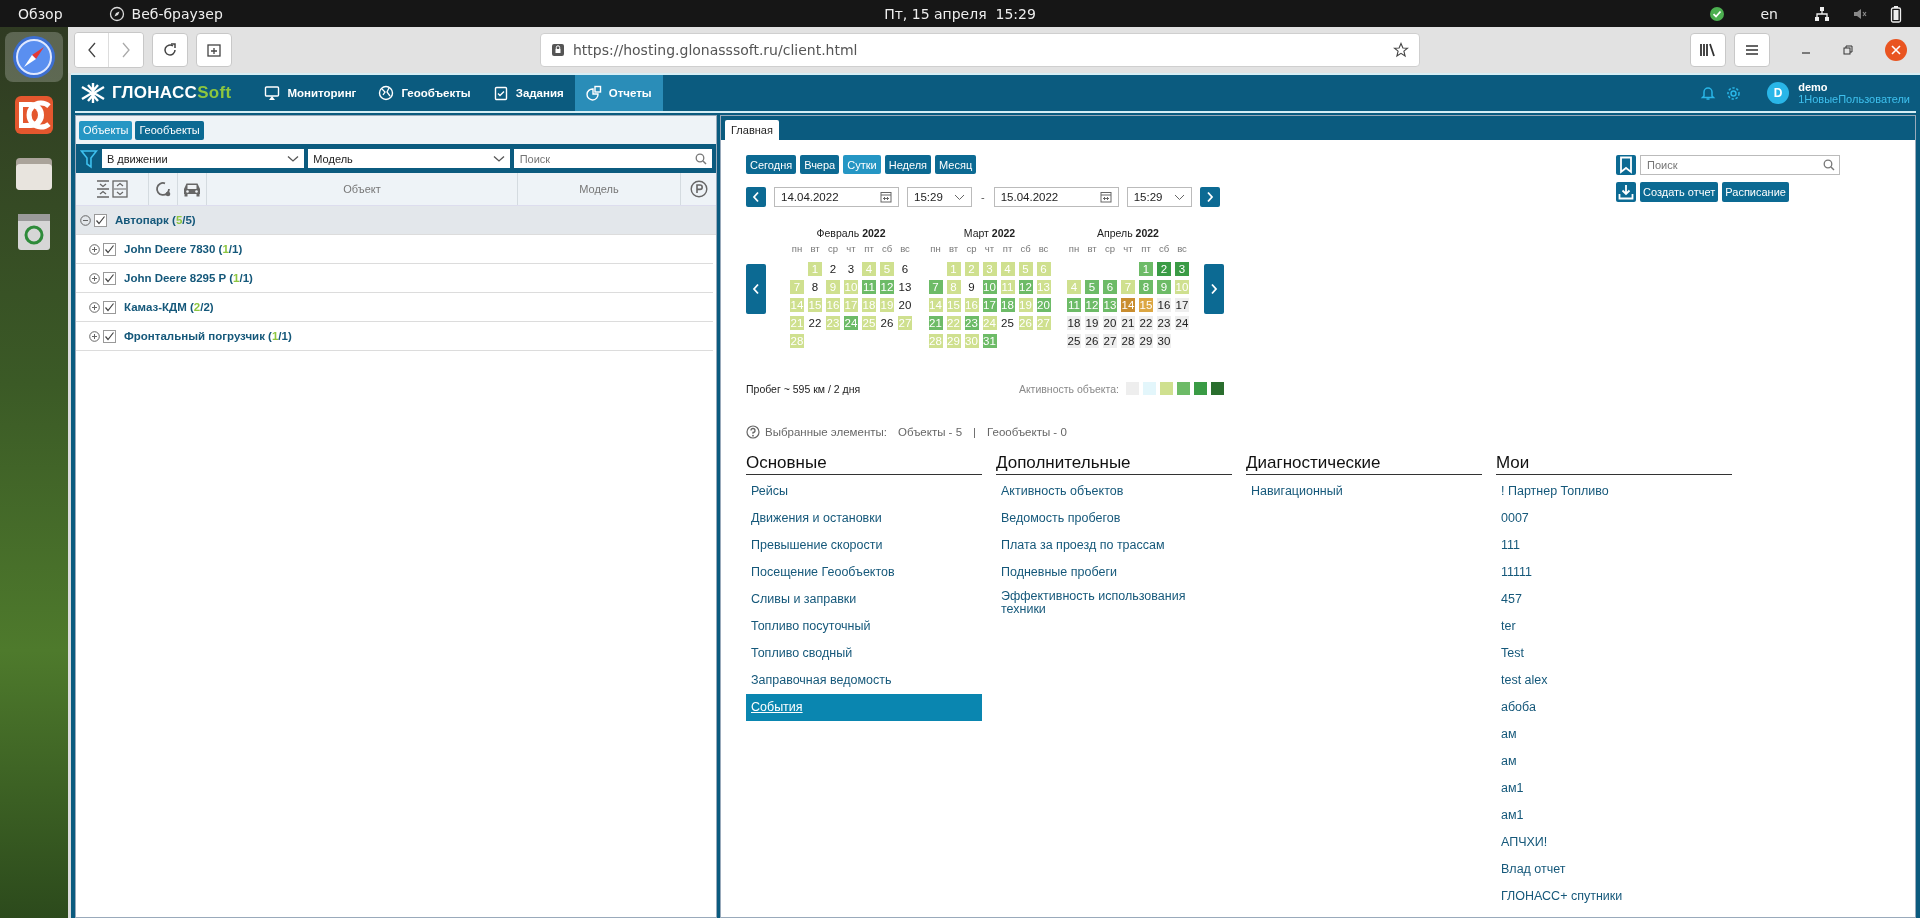 The height and width of the screenshot is (918, 1920). I want to click on filter-icon, so click(89, 158).